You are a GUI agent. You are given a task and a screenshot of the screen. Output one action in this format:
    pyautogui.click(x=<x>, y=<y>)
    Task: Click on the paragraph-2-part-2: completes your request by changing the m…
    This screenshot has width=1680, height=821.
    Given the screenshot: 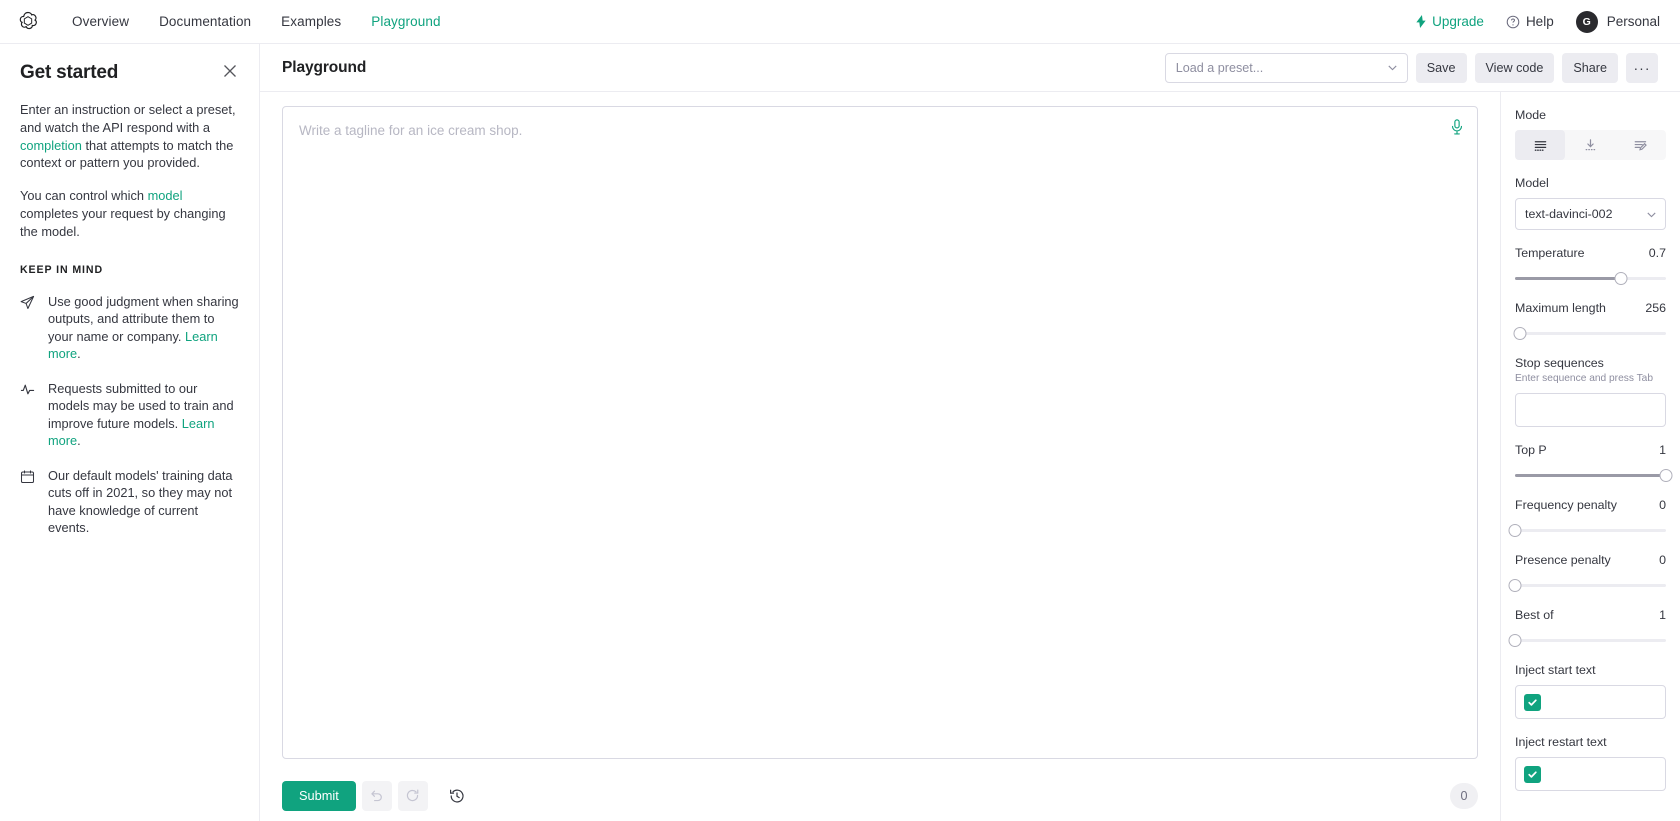 What is the action you would take?
    pyautogui.click(x=123, y=222)
    